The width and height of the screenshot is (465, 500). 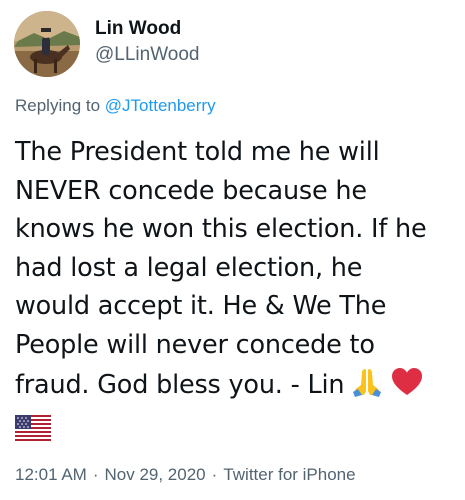 What do you see at coordinates (180, 384) in the screenshot?
I see `tweet-line: fraud. God bless you. - Lin` at bounding box center [180, 384].